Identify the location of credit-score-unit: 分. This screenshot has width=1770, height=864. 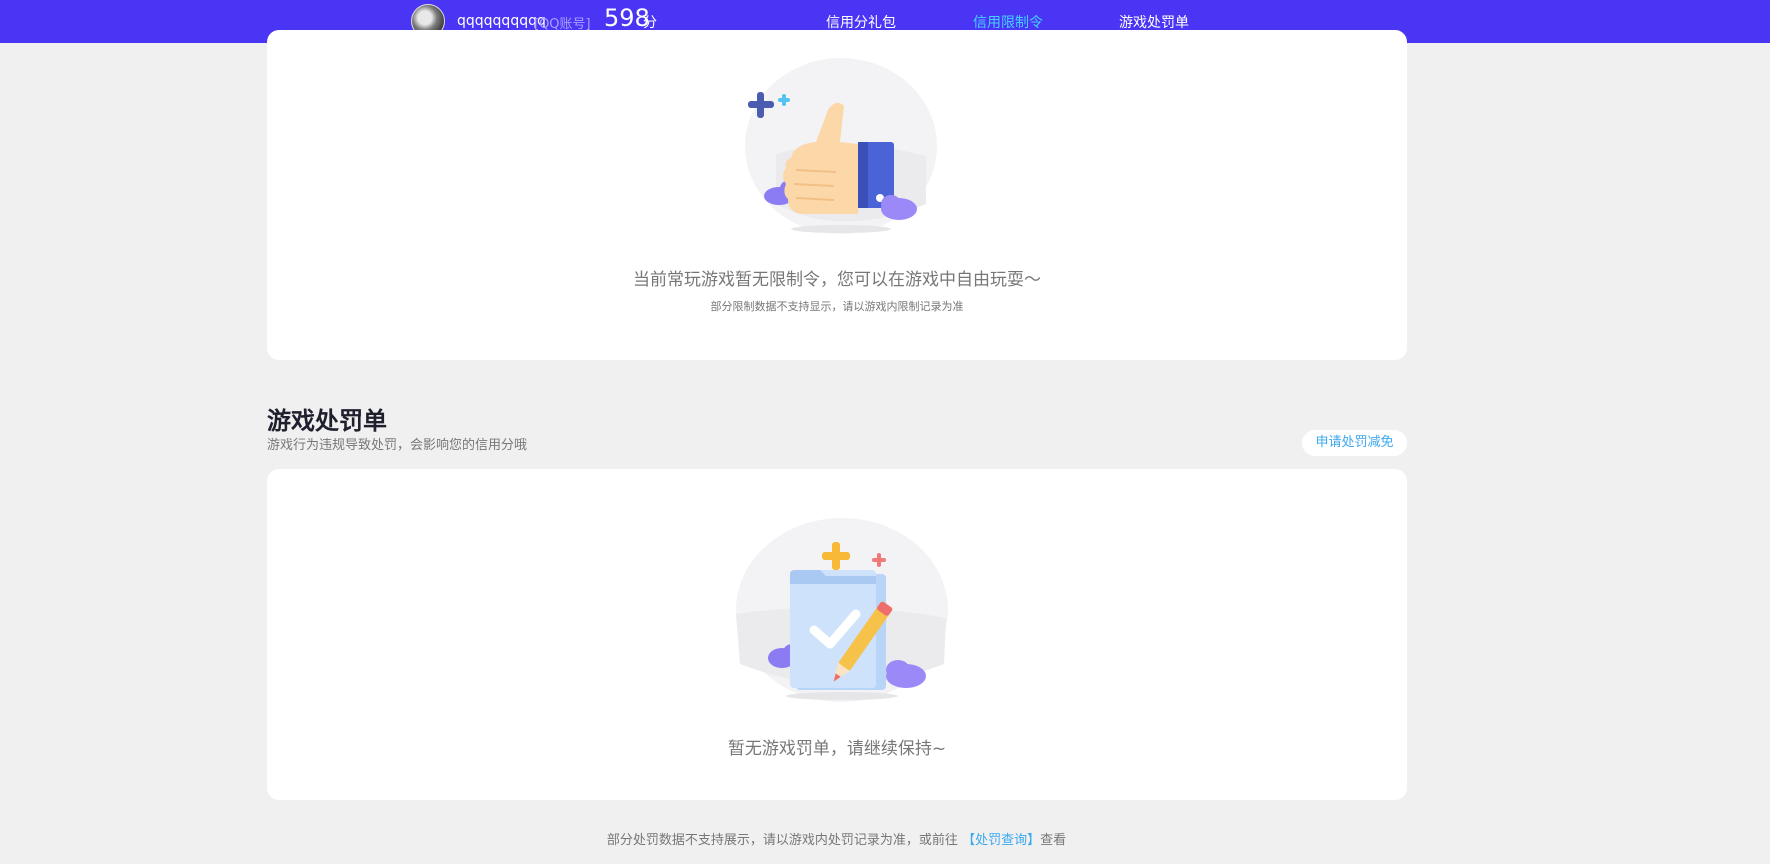
(650, 23).